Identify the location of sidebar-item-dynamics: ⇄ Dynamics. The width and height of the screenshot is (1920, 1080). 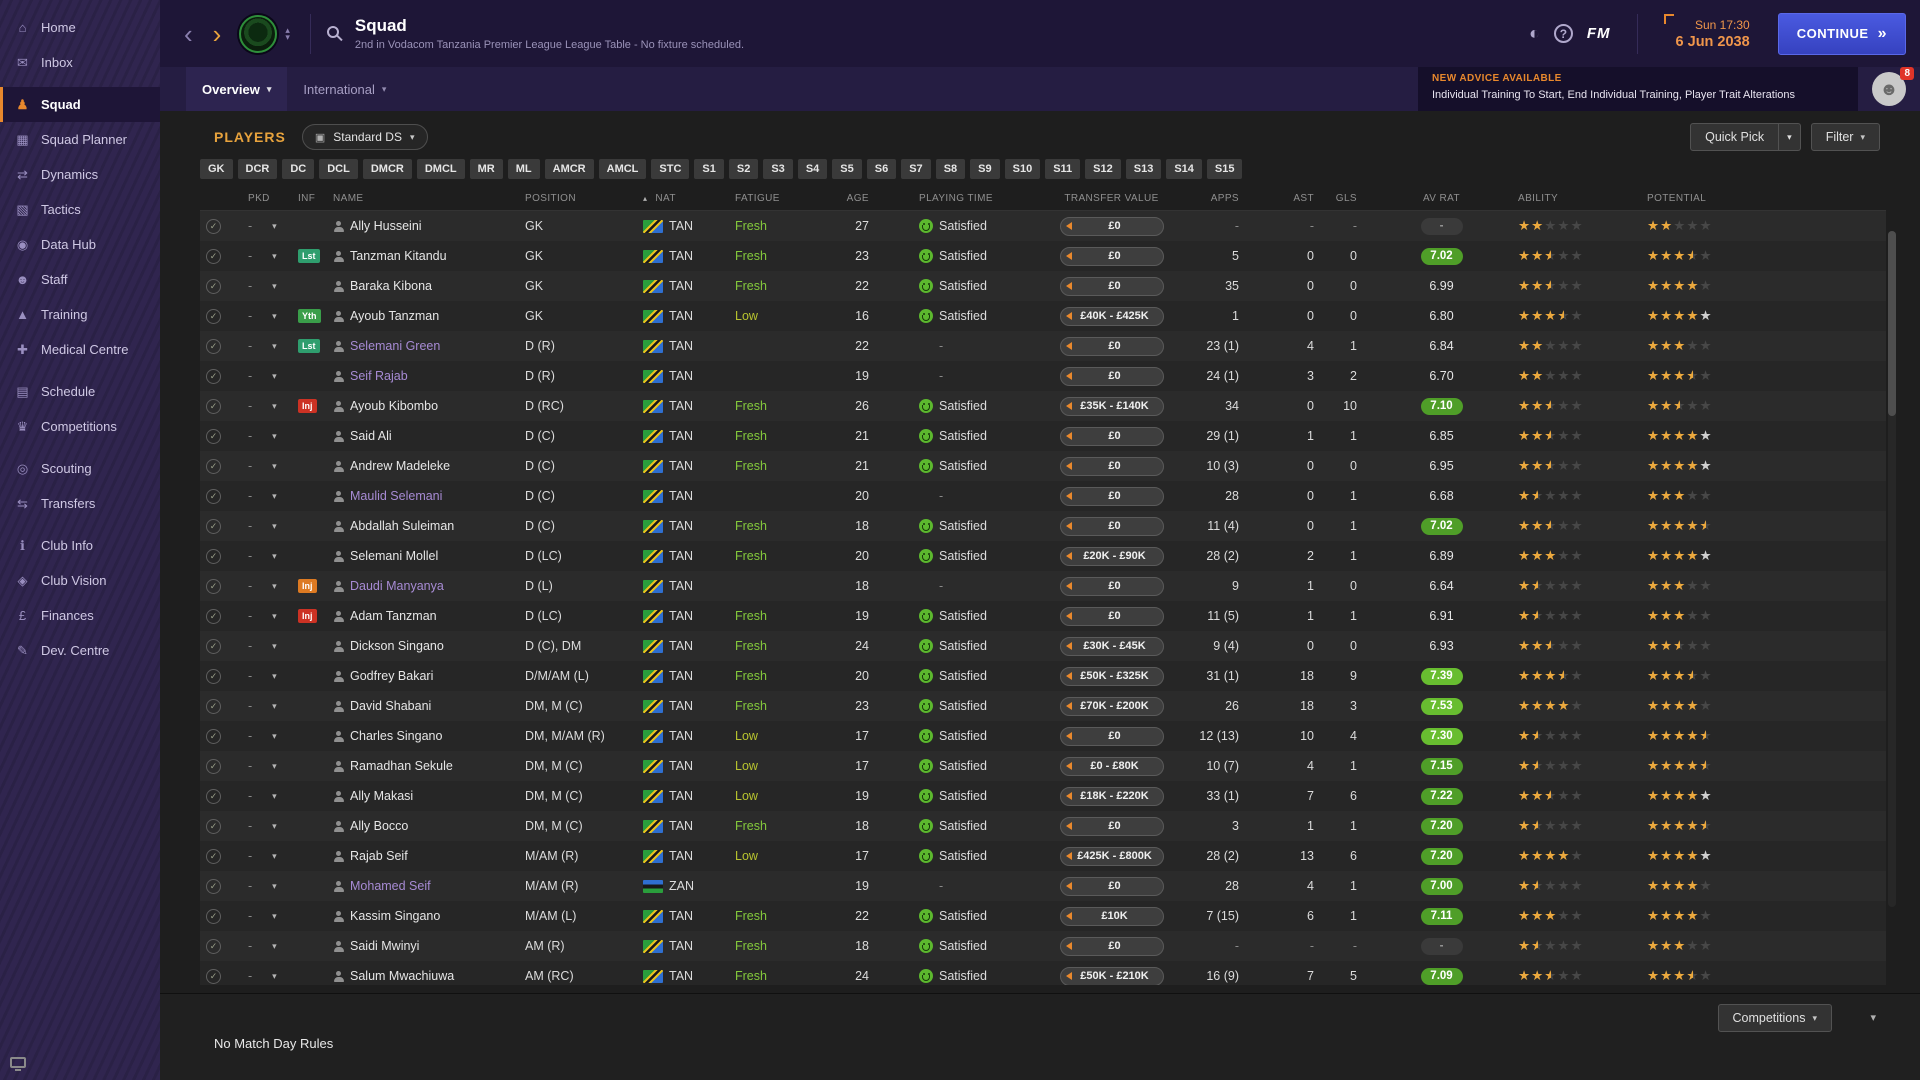
(80, 174).